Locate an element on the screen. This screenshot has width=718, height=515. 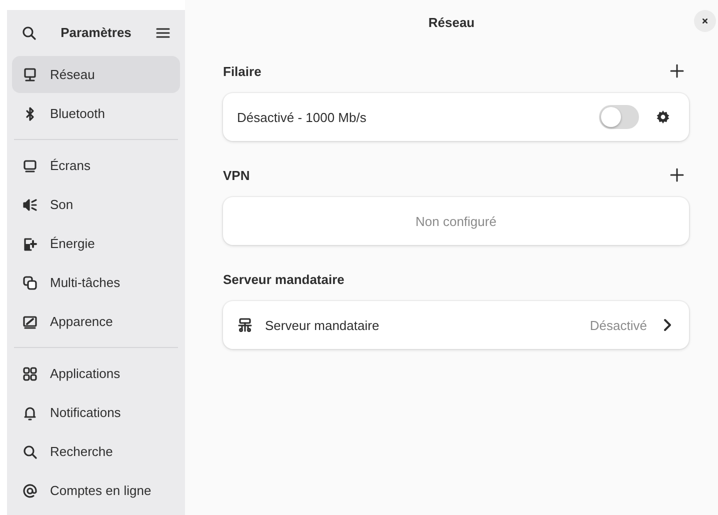
bell-icon is located at coordinates (30, 412).